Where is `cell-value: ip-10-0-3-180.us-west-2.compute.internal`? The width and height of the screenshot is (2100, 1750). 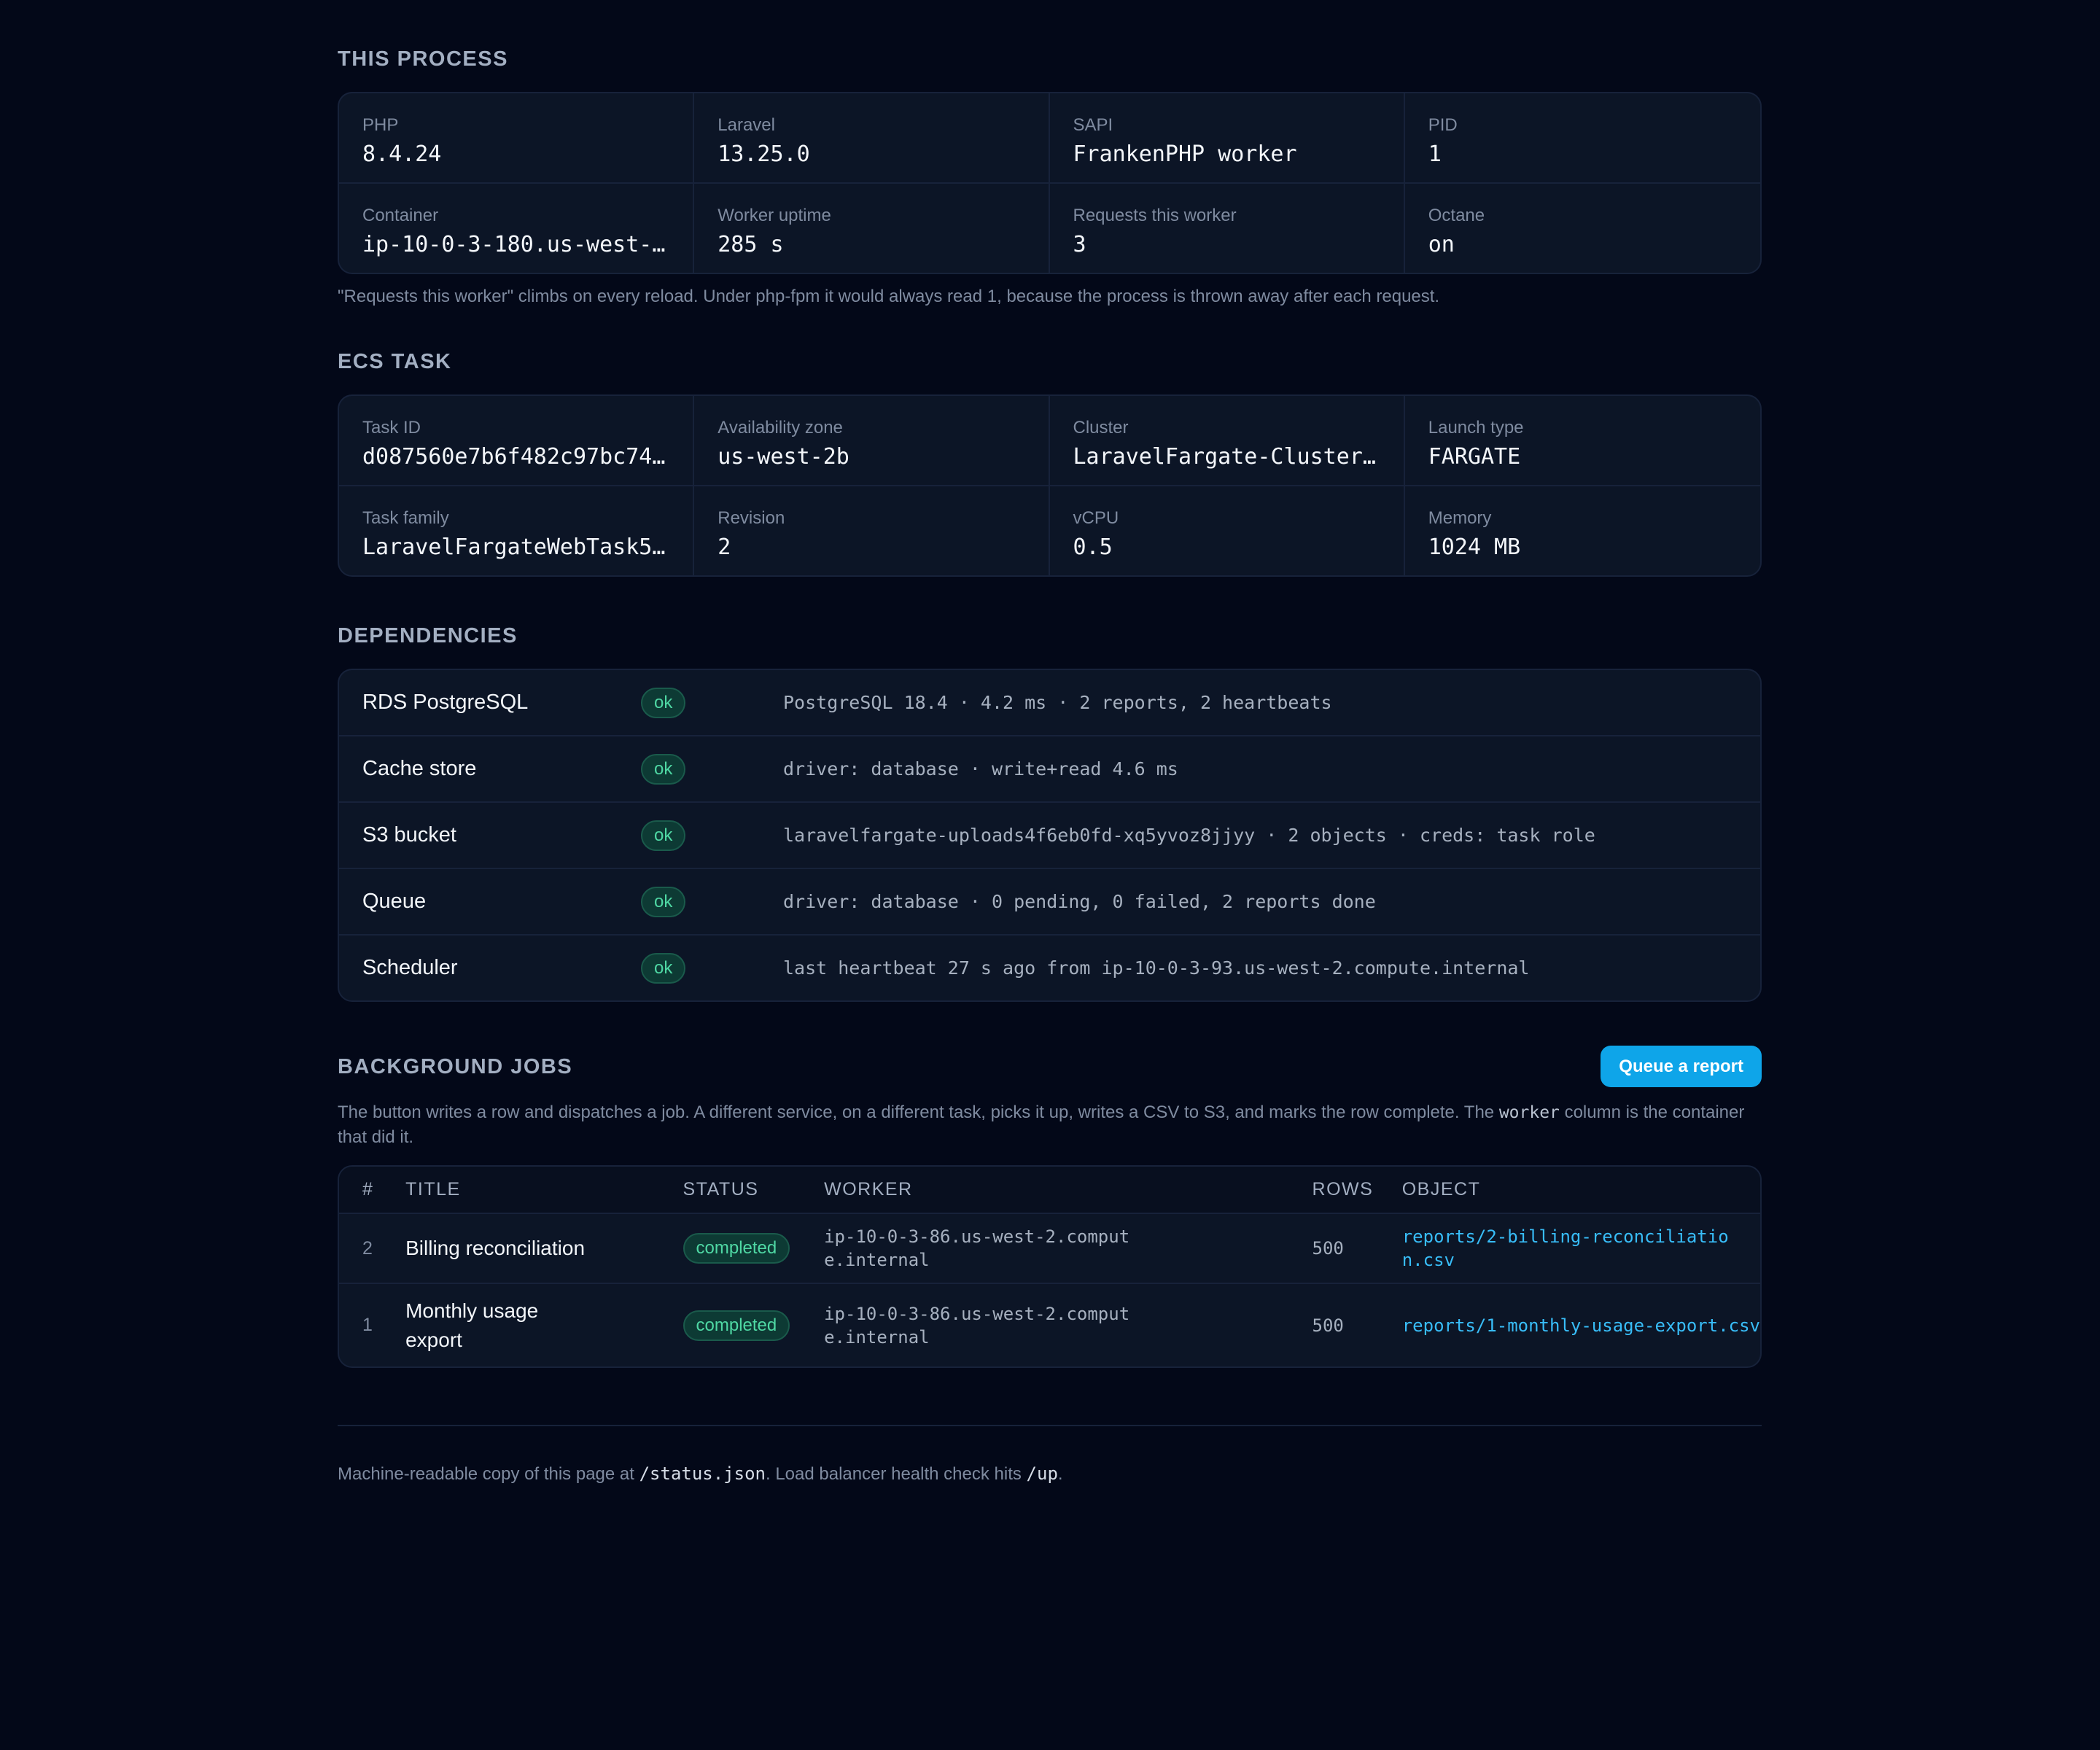
cell-value: ip-10-0-3-180.us-west-2.compute.internal is located at coordinates (515, 244).